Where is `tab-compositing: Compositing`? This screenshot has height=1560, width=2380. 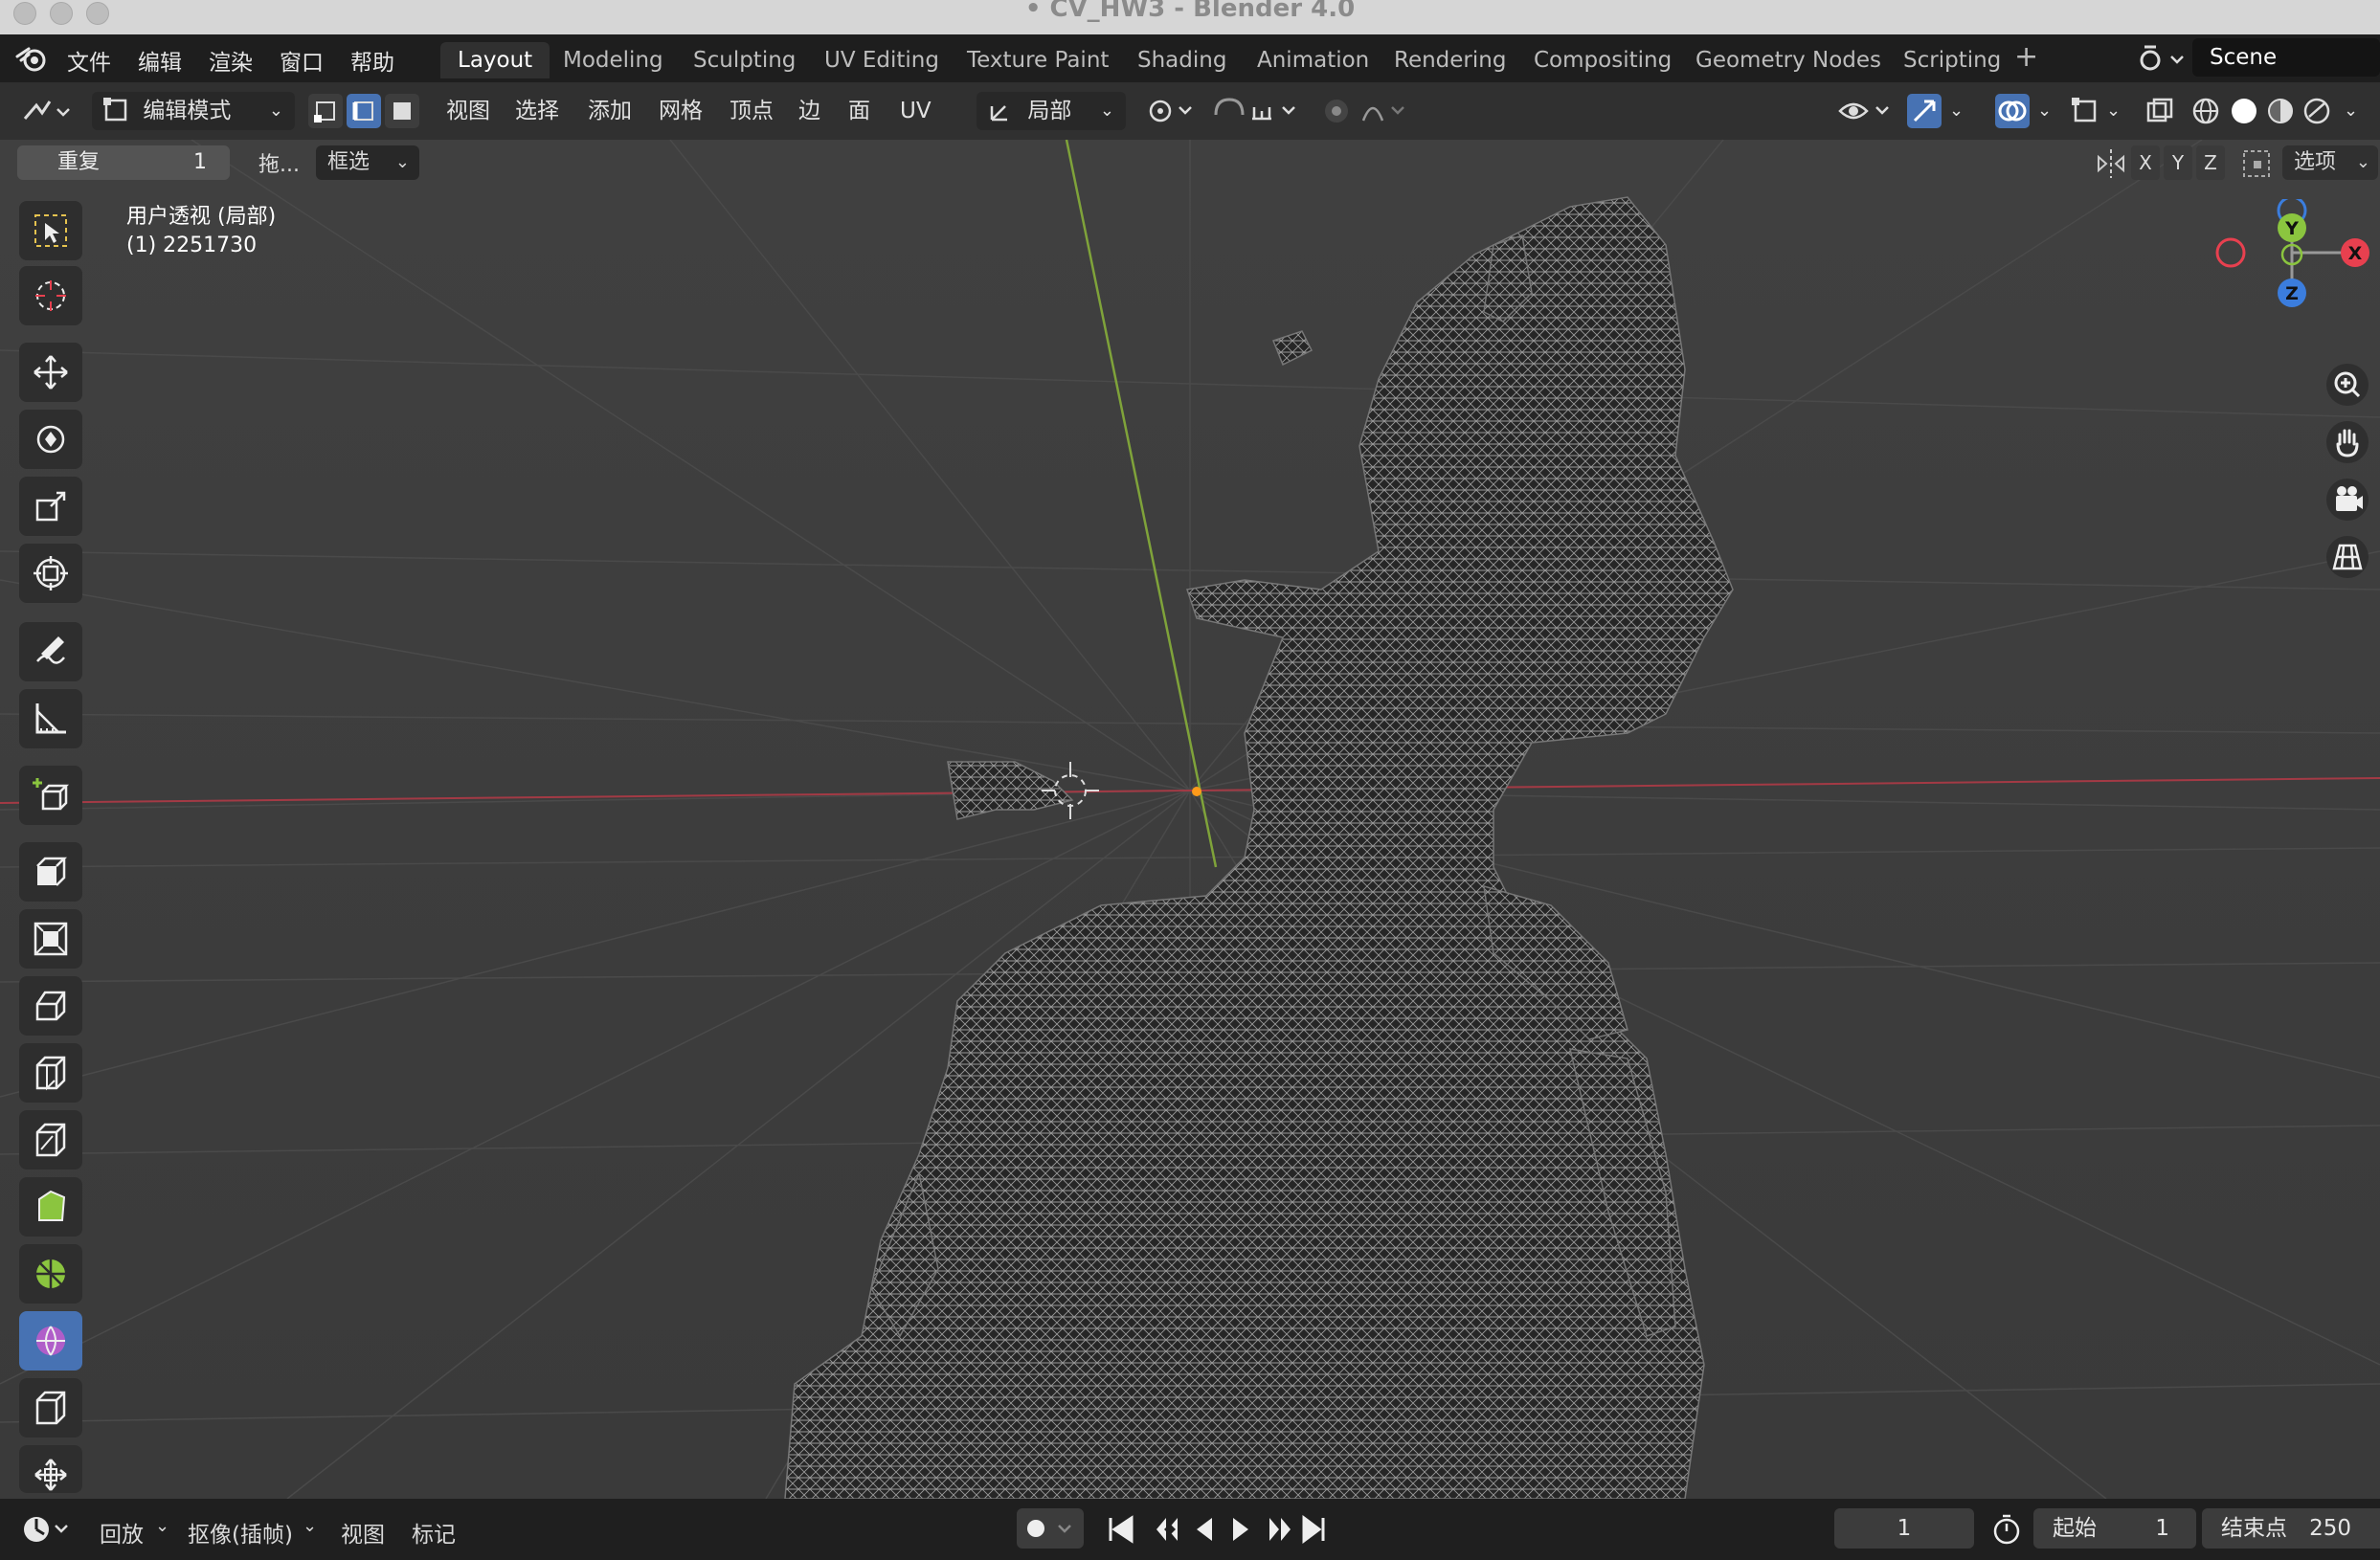 tab-compositing: Compositing is located at coordinates (1602, 60).